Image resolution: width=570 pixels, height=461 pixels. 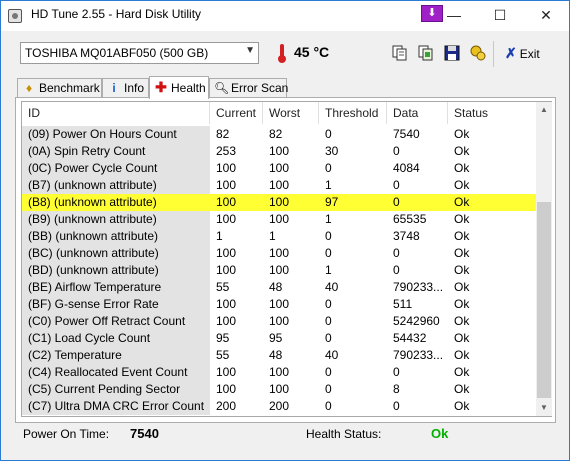 What do you see at coordinates (116, 14) in the screenshot?
I see `window-title: HD Tune 2.55 - Hard Disk Utility` at bounding box center [116, 14].